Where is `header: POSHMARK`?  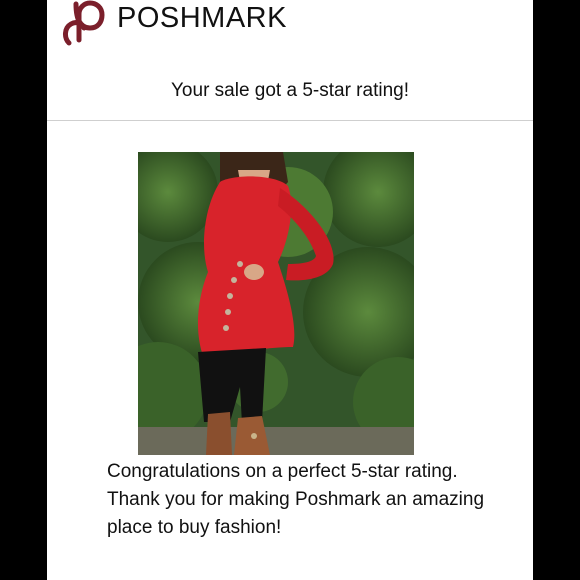
header: POSHMARK is located at coordinates (290, 25).